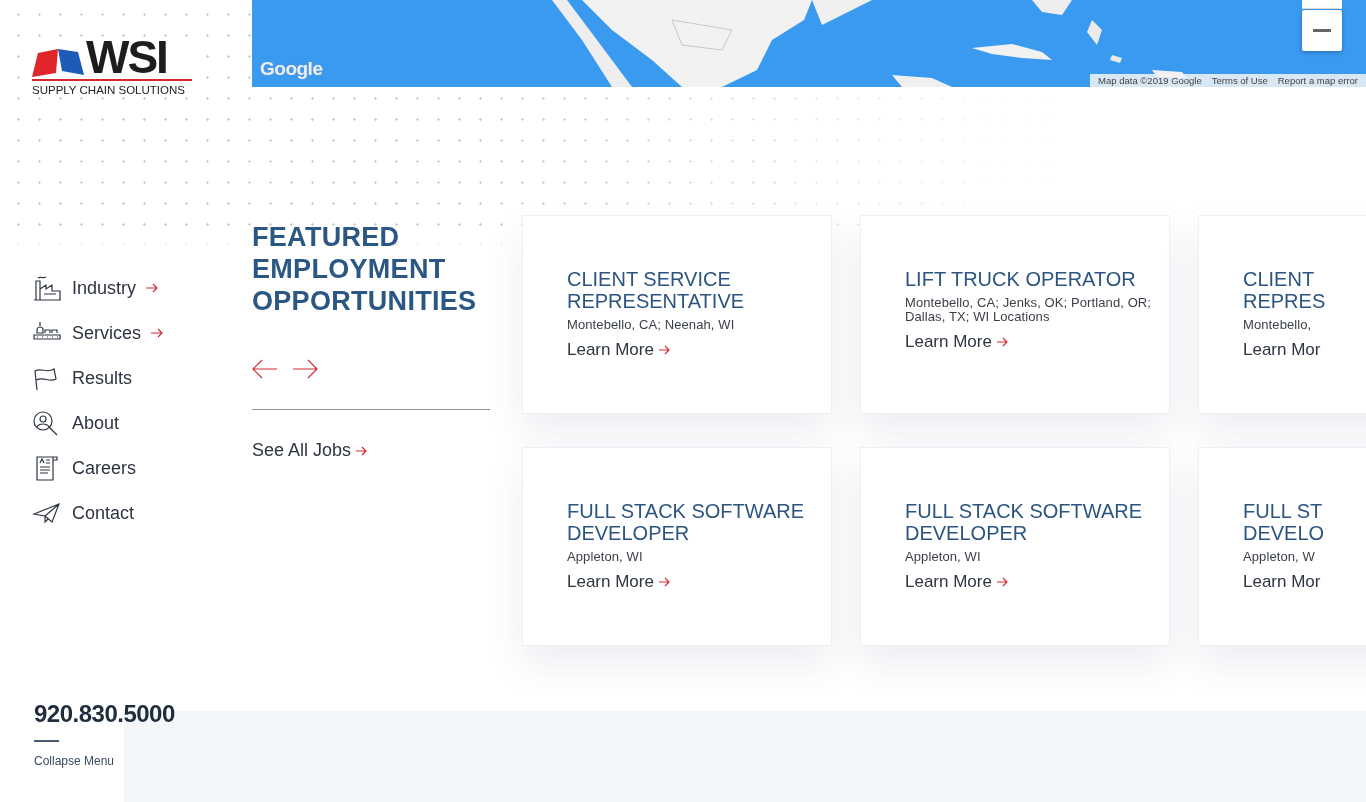  What do you see at coordinates (142, 423) in the screenshot?
I see `nav-item: About` at bounding box center [142, 423].